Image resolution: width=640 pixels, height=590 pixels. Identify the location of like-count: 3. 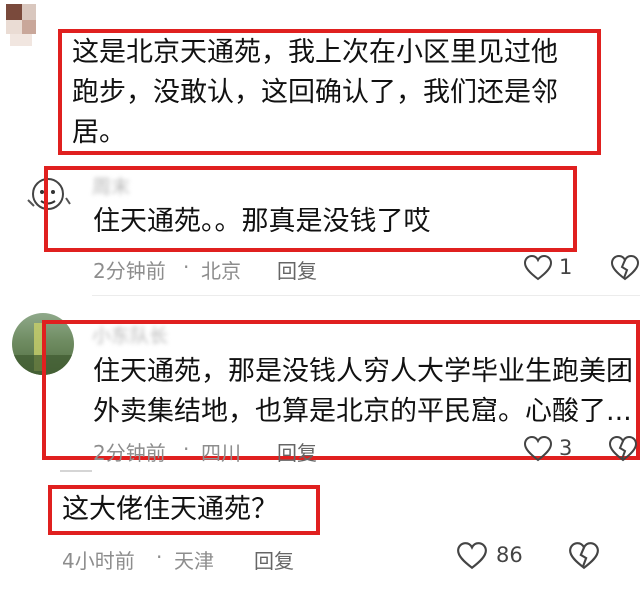
(566, 448).